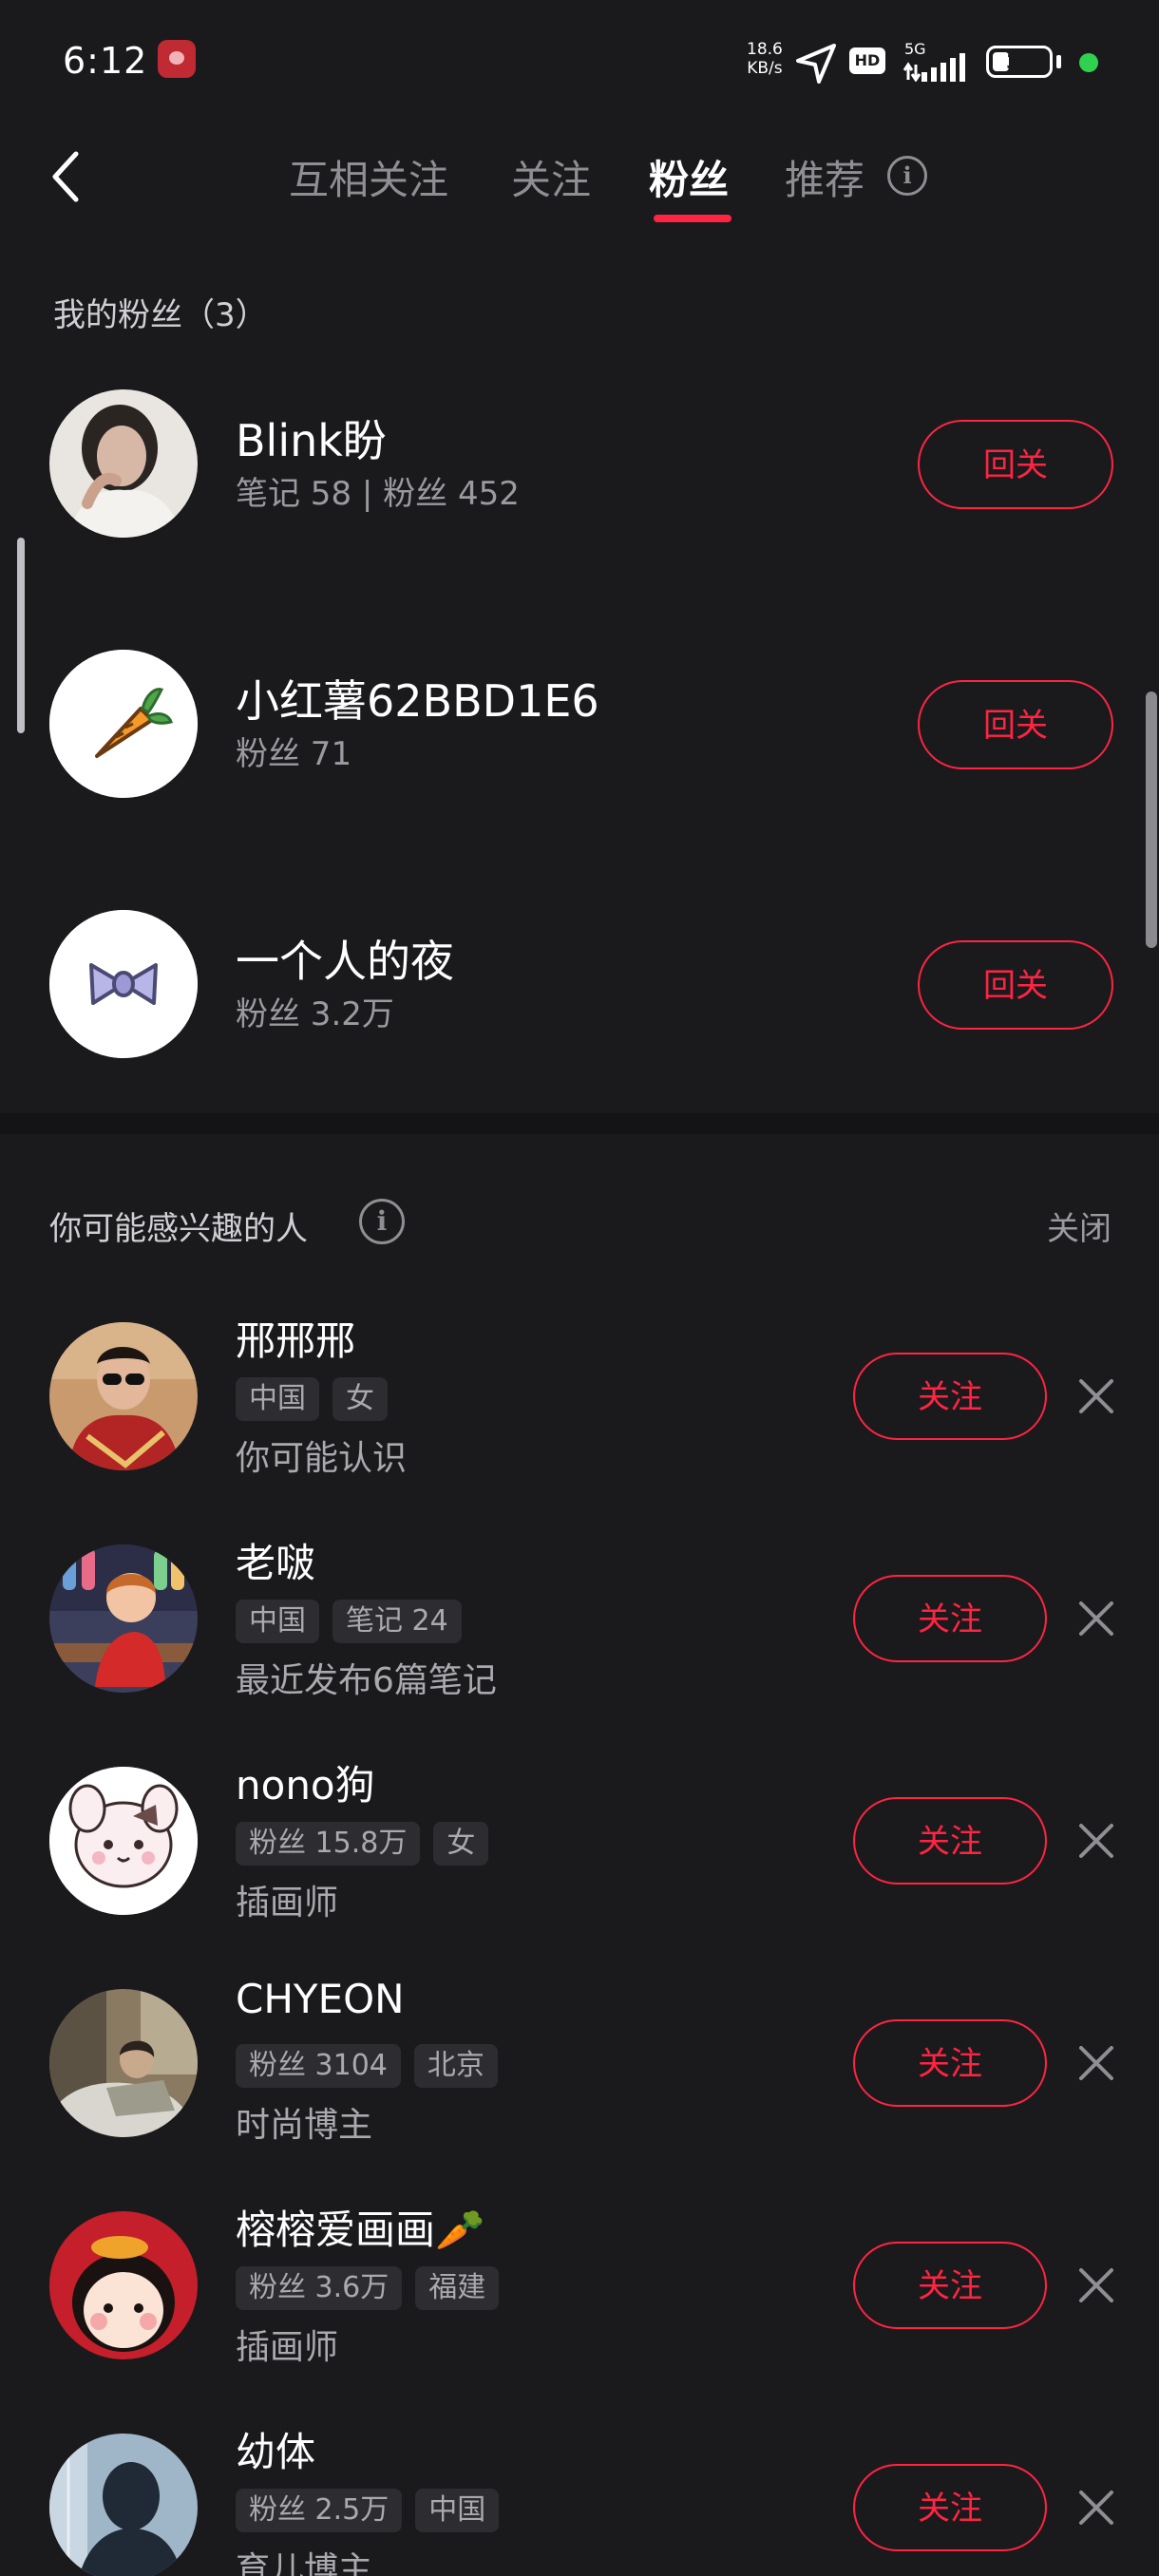  What do you see at coordinates (305, 1782) in the screenshot?
I see `suggested-user-name: nono狗` at bounding box center [305, 1782].